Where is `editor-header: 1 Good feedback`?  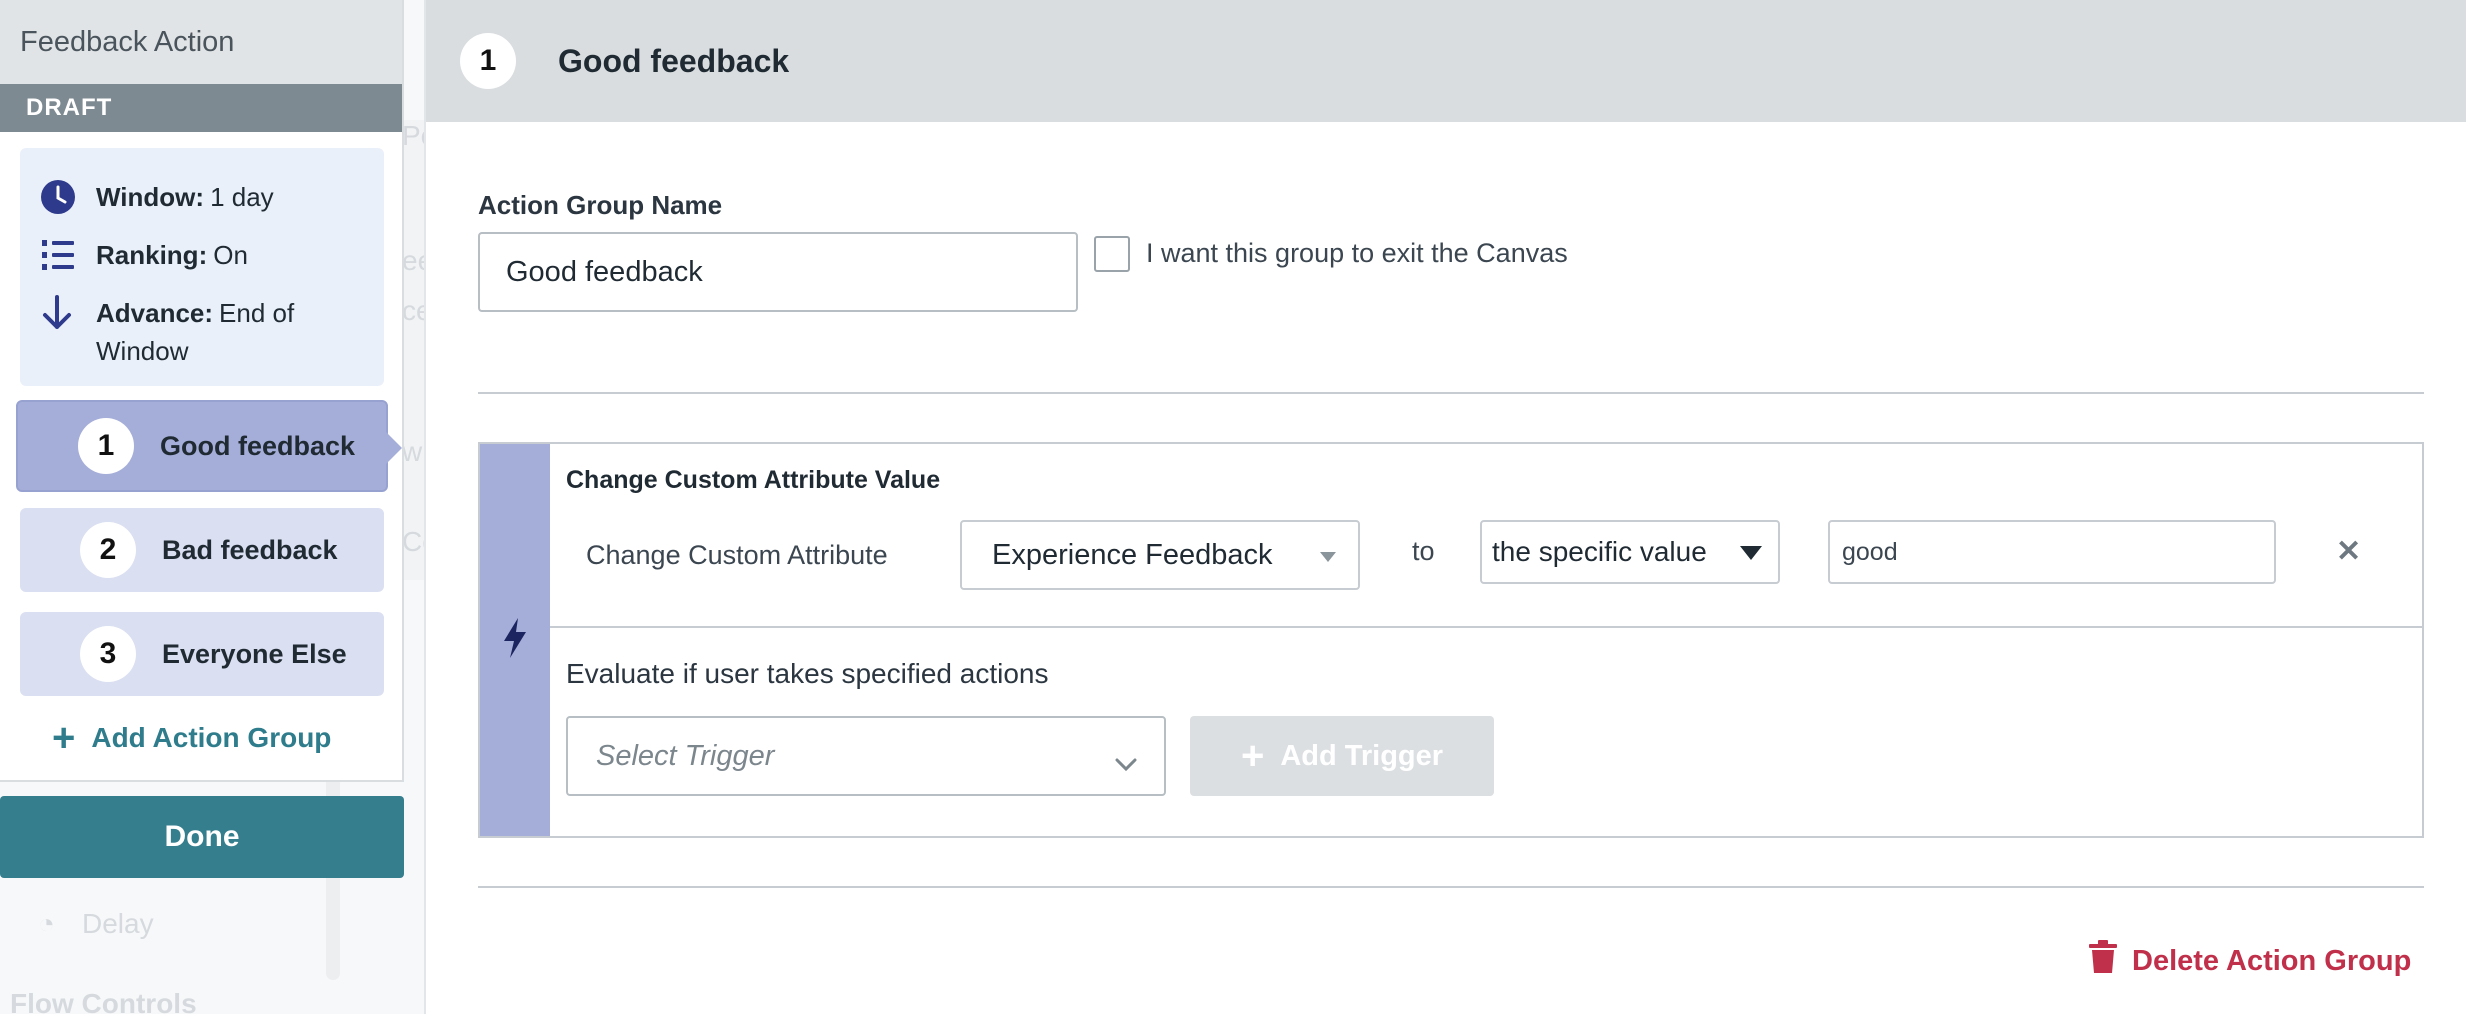
editor-header: 1 Good feedback is located at coordinates (1446, 61).